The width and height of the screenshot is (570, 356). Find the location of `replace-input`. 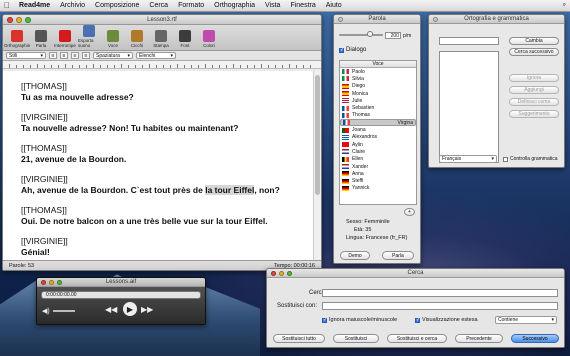

replace-input is located at coordinates (440, 306).